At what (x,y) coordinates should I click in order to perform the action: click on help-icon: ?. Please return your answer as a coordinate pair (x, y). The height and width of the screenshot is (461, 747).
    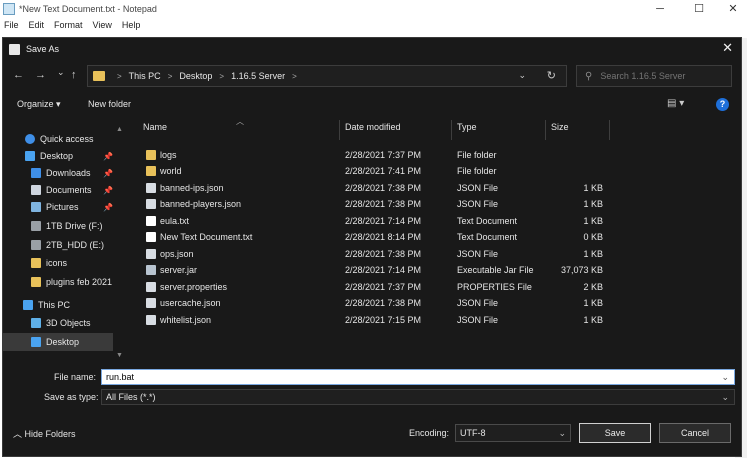
    Looking at the image, I should click on (722, 104).